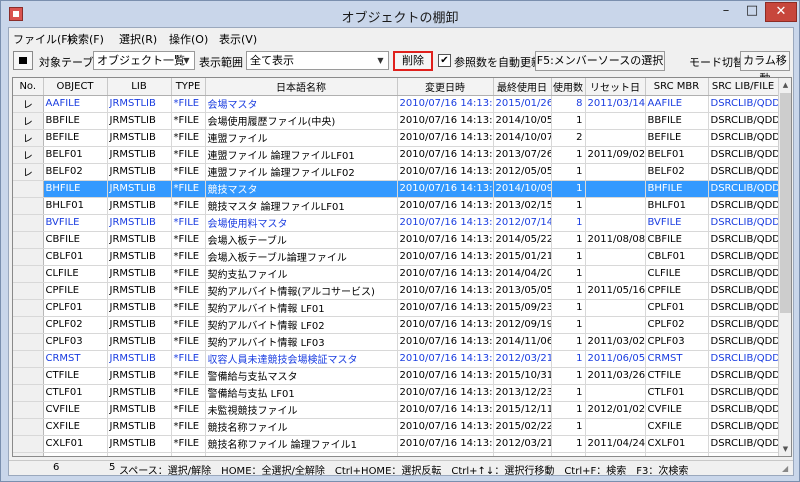 The image size is (800, 482). Describe the element at coordinates (765, 68) in the screenshot. I see `column-move-button: カラム移動` at that location.